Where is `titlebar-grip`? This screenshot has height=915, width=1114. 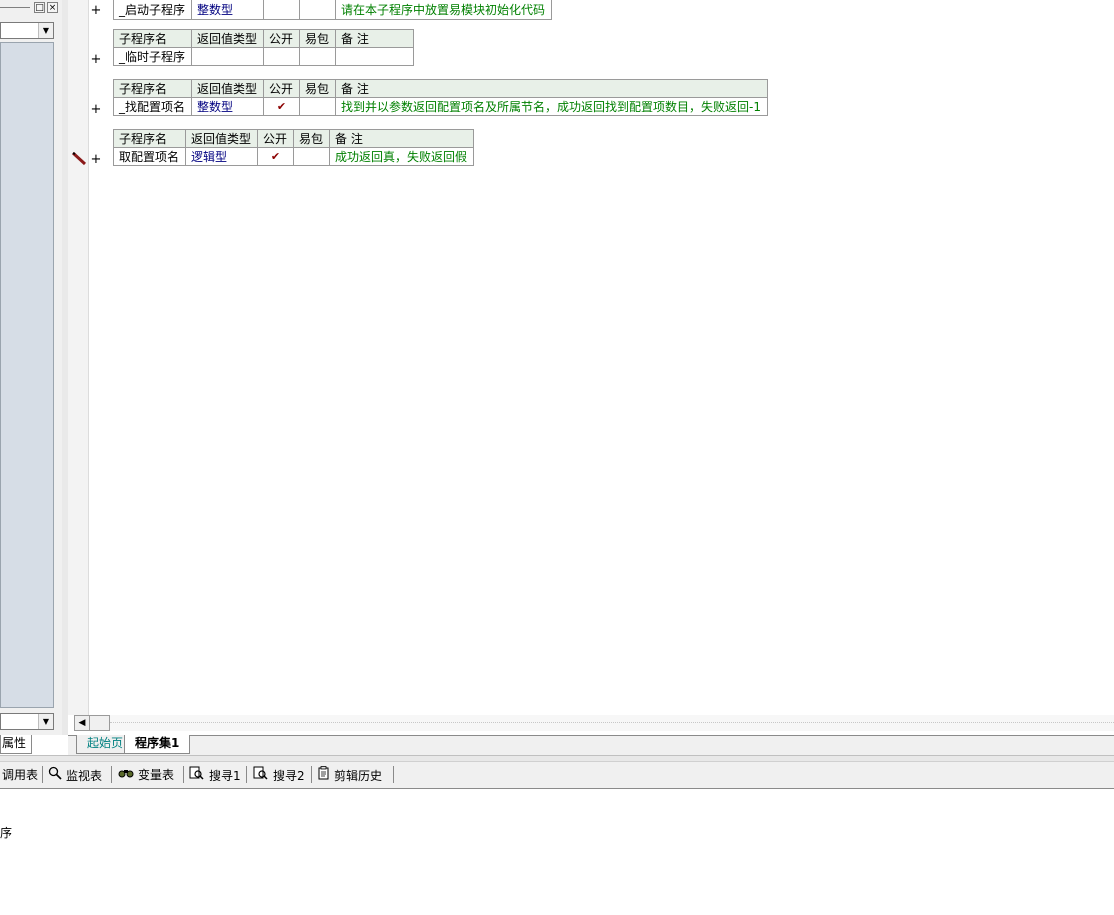 titlebar-grip is located at coordinates (15, 7).